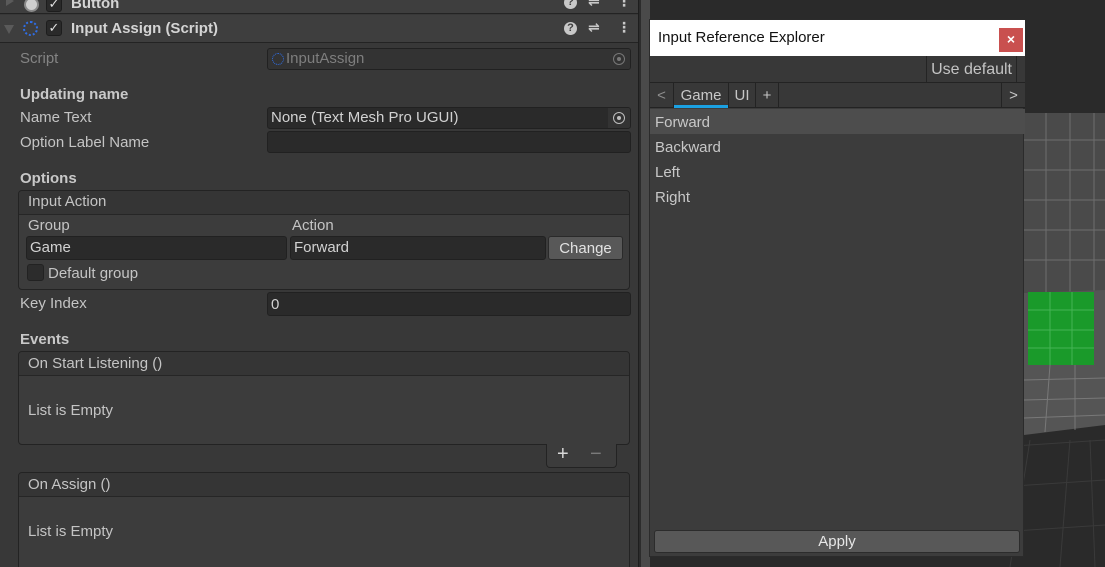 This screenshot has height=567, width=1105. What do you see at coordinates (418, 248) in the screenshot?
I see `action-input: Forward` at bounding box center [418, 248].